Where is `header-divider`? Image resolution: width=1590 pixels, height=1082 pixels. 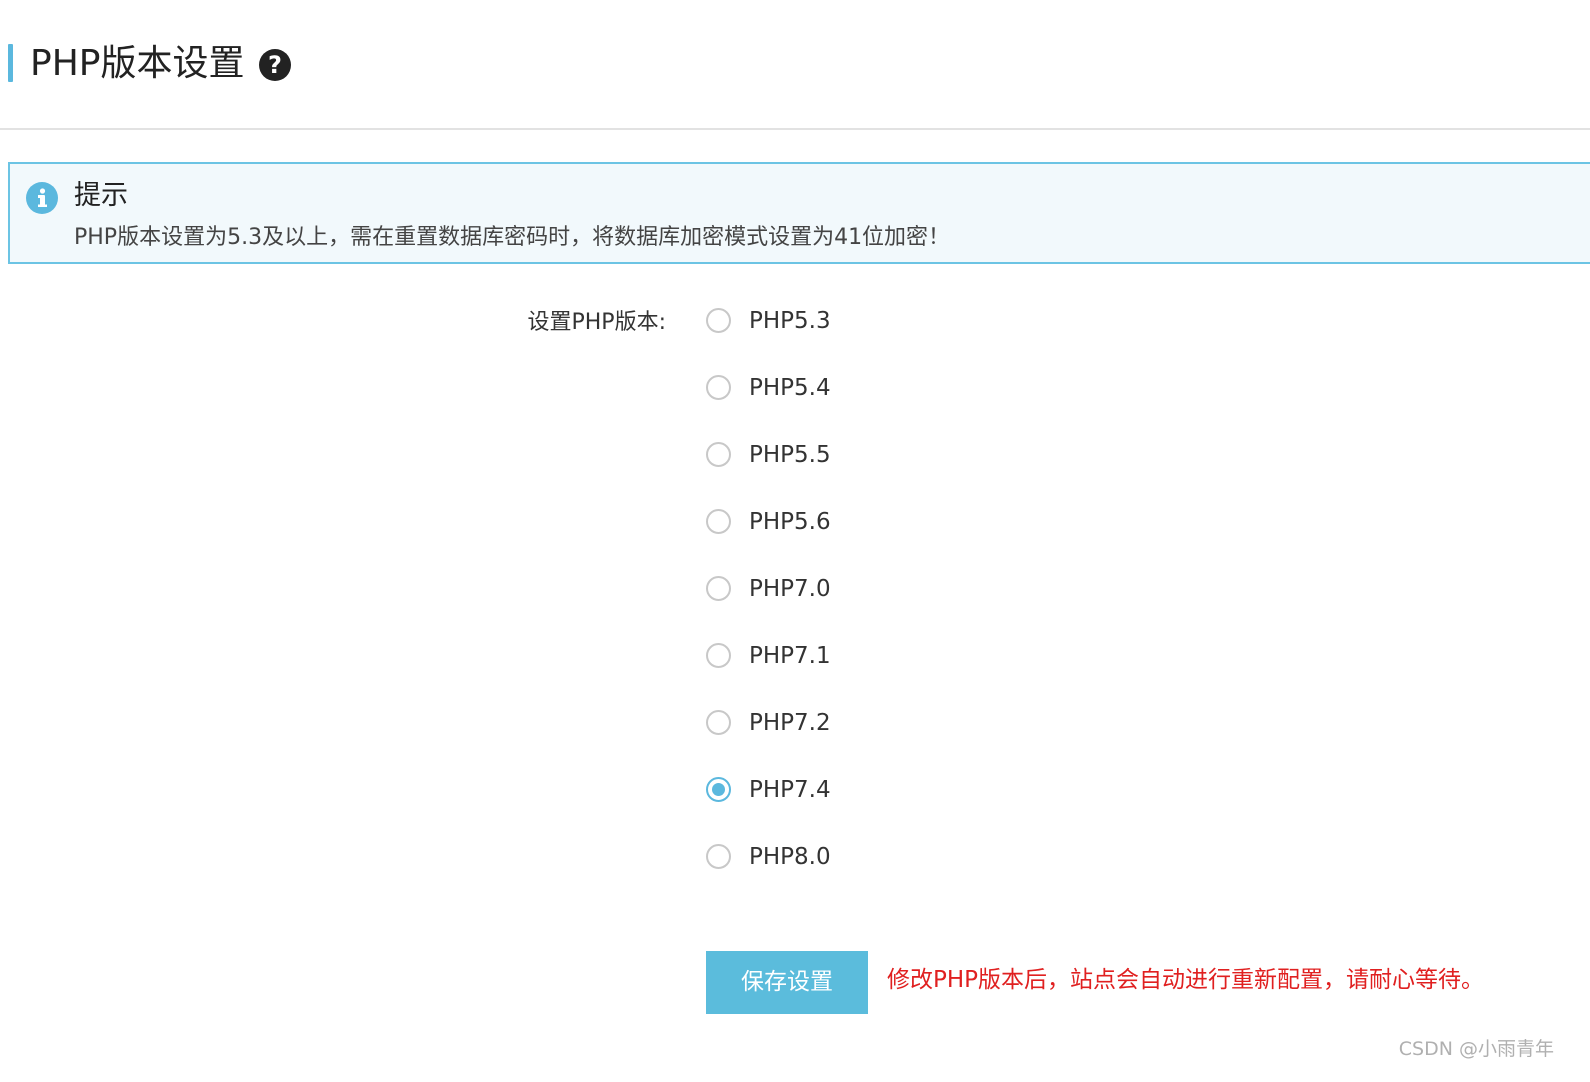
header-divider is located at coordinates (795, 129).